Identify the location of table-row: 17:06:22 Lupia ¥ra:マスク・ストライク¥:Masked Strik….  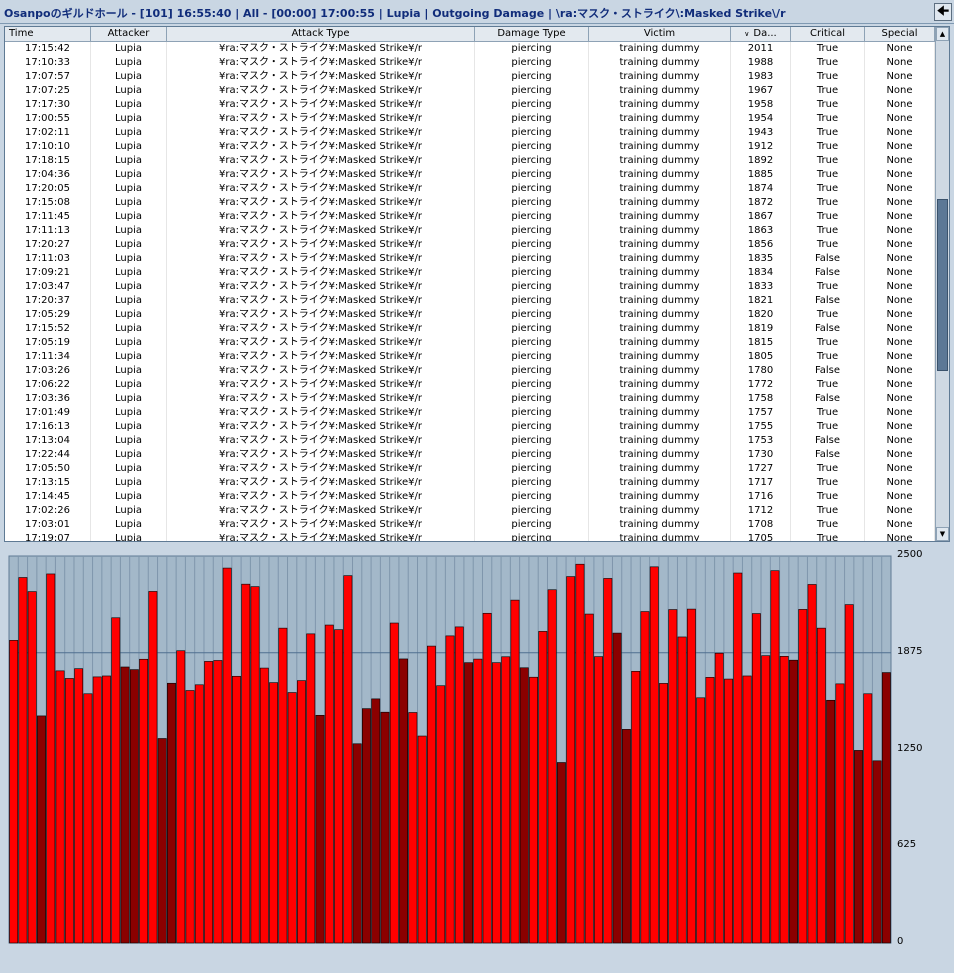
(470, 385).